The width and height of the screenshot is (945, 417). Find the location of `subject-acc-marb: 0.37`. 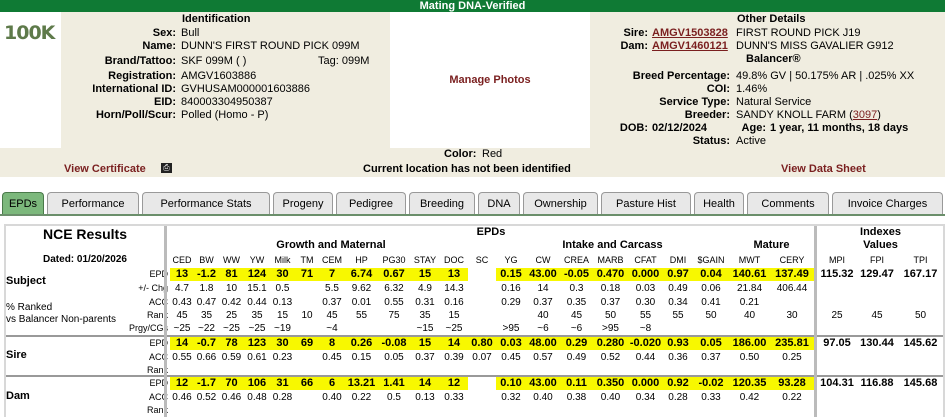

subject-acc-marb: 0.37 is located at coordinates (610, 302).